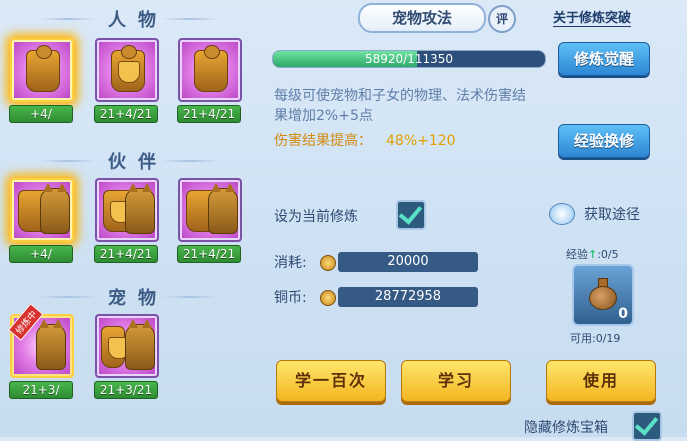 The height and width of the screenshot is (441, 687). What do you see at coordinates (623, 314) in the screenshot?
I see `treasure-count: 0` at bounding box center [623, 314].